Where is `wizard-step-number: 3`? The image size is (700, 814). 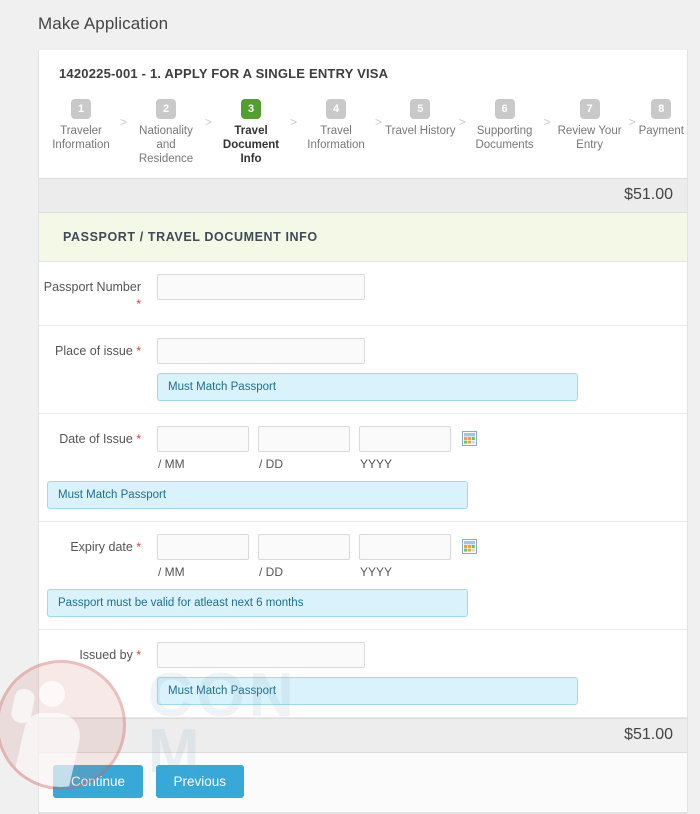
wizard-step-number: 3 is located at coordinates (251, 109).